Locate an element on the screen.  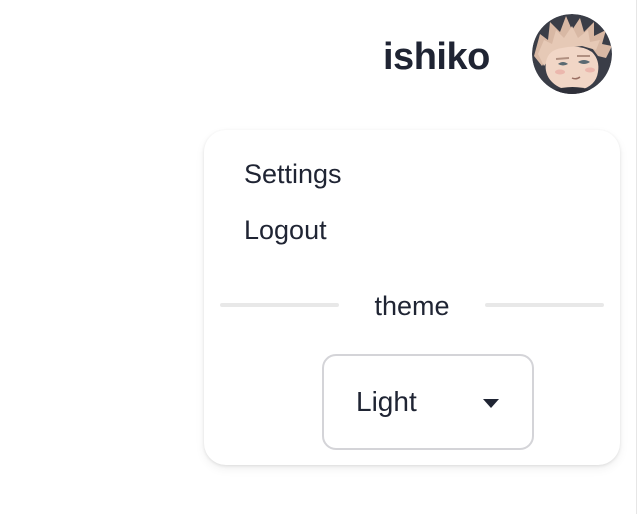
caret-down-icon is located at coordinates (491, 403).